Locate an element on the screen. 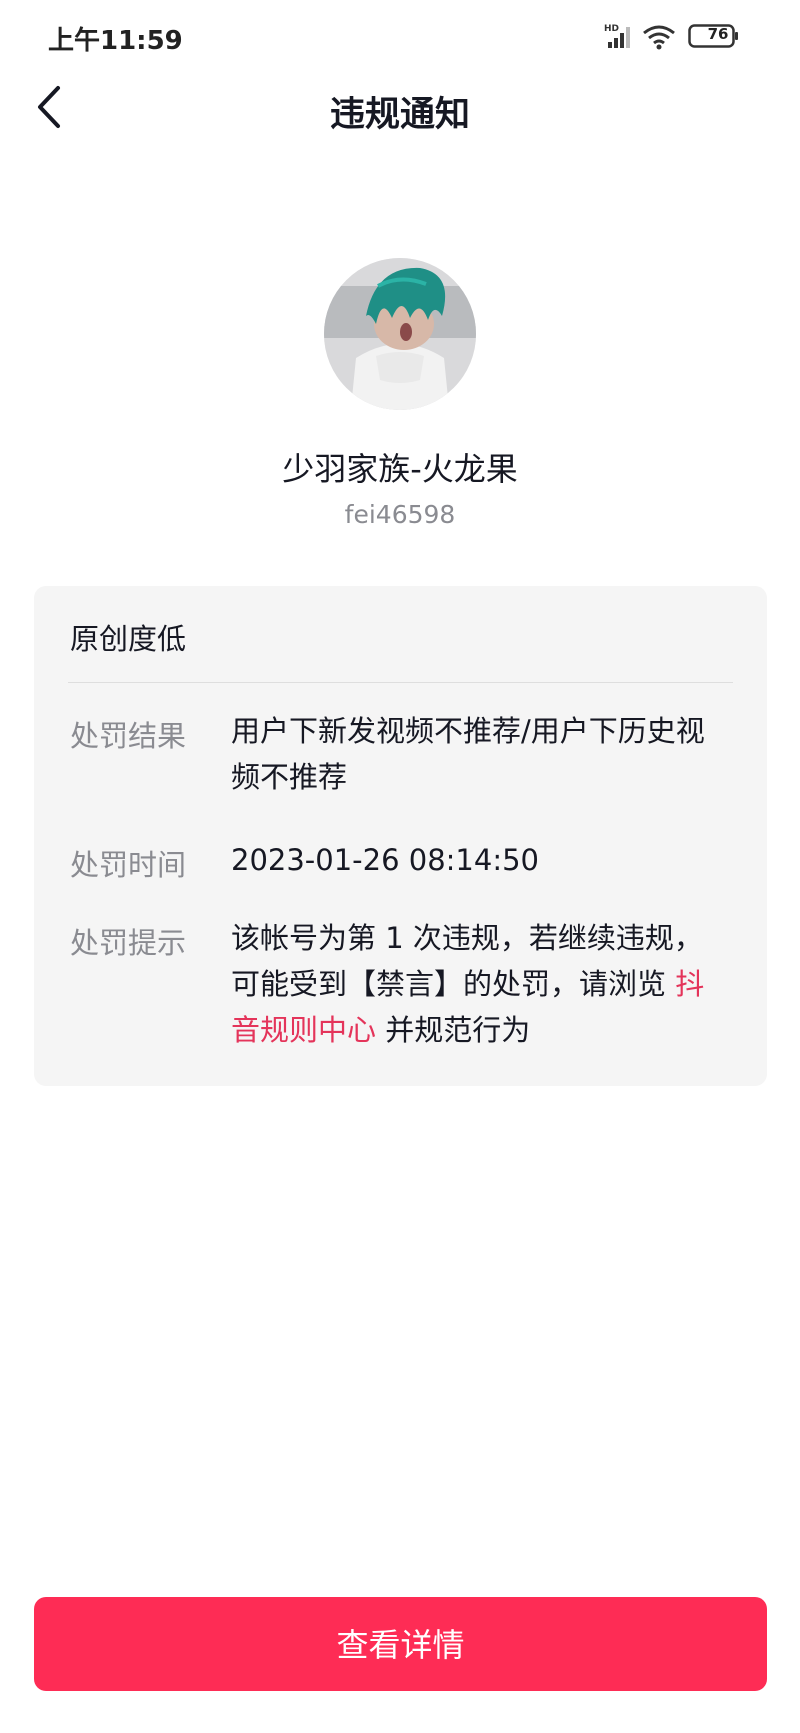  penalty-time-label: 处罚时间 is located at coordinates (128, 865).